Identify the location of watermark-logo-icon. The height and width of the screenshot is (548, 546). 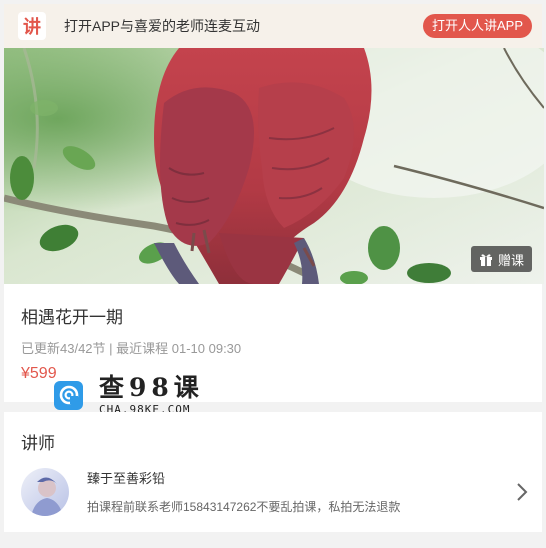
(68, 395).